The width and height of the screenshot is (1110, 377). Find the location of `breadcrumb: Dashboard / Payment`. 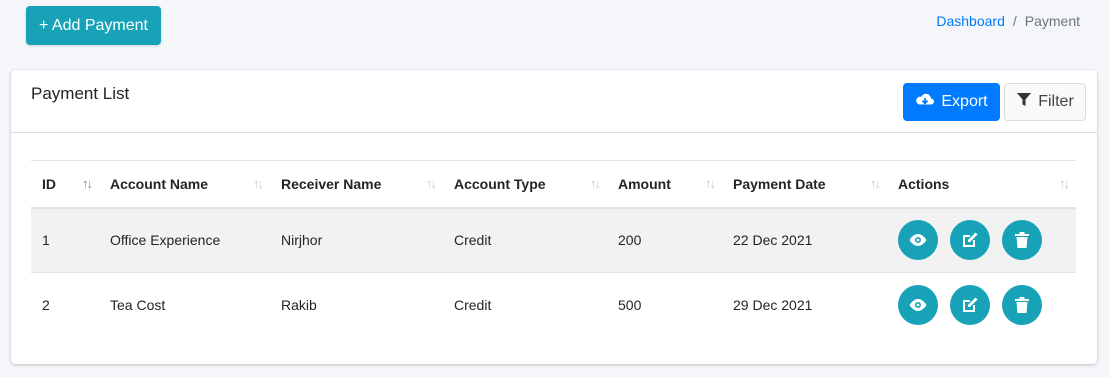

breadcrumb: Dashboard / Payment is located at coordinates (1008, 21).